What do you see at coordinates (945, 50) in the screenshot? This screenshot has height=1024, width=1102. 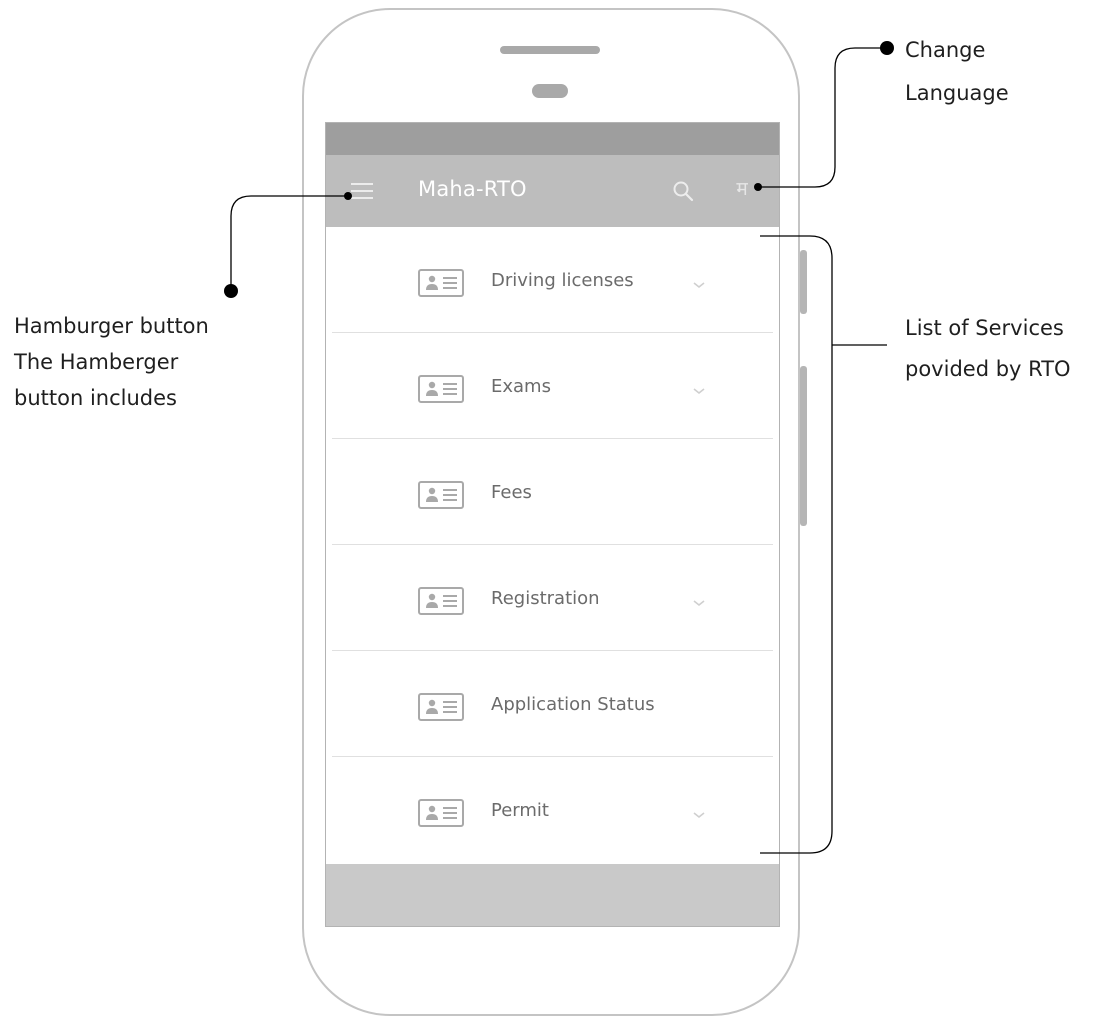 I see `annotation-line: Change` at bounding box center [945, 50].